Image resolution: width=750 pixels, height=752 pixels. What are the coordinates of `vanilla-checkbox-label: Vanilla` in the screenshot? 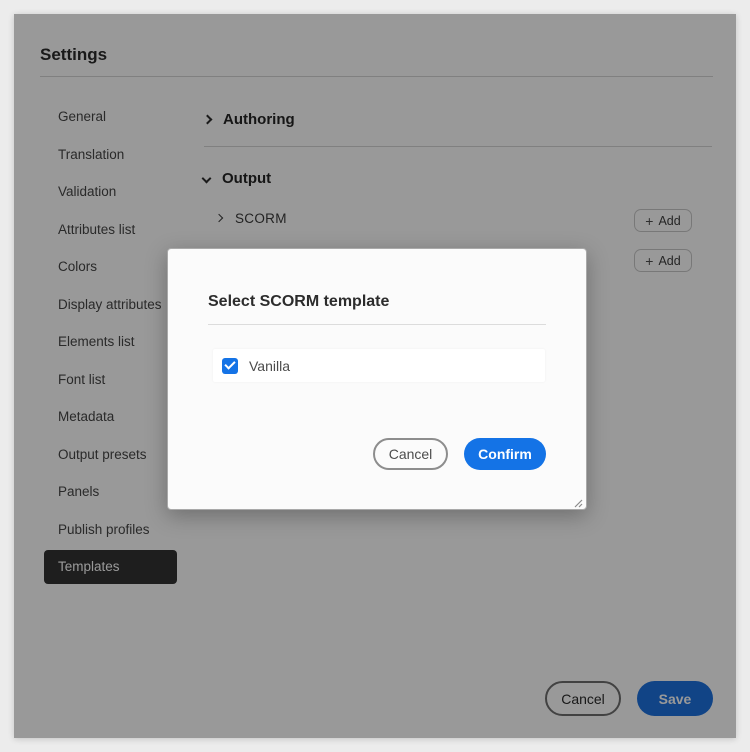 It's located at (269, 365).